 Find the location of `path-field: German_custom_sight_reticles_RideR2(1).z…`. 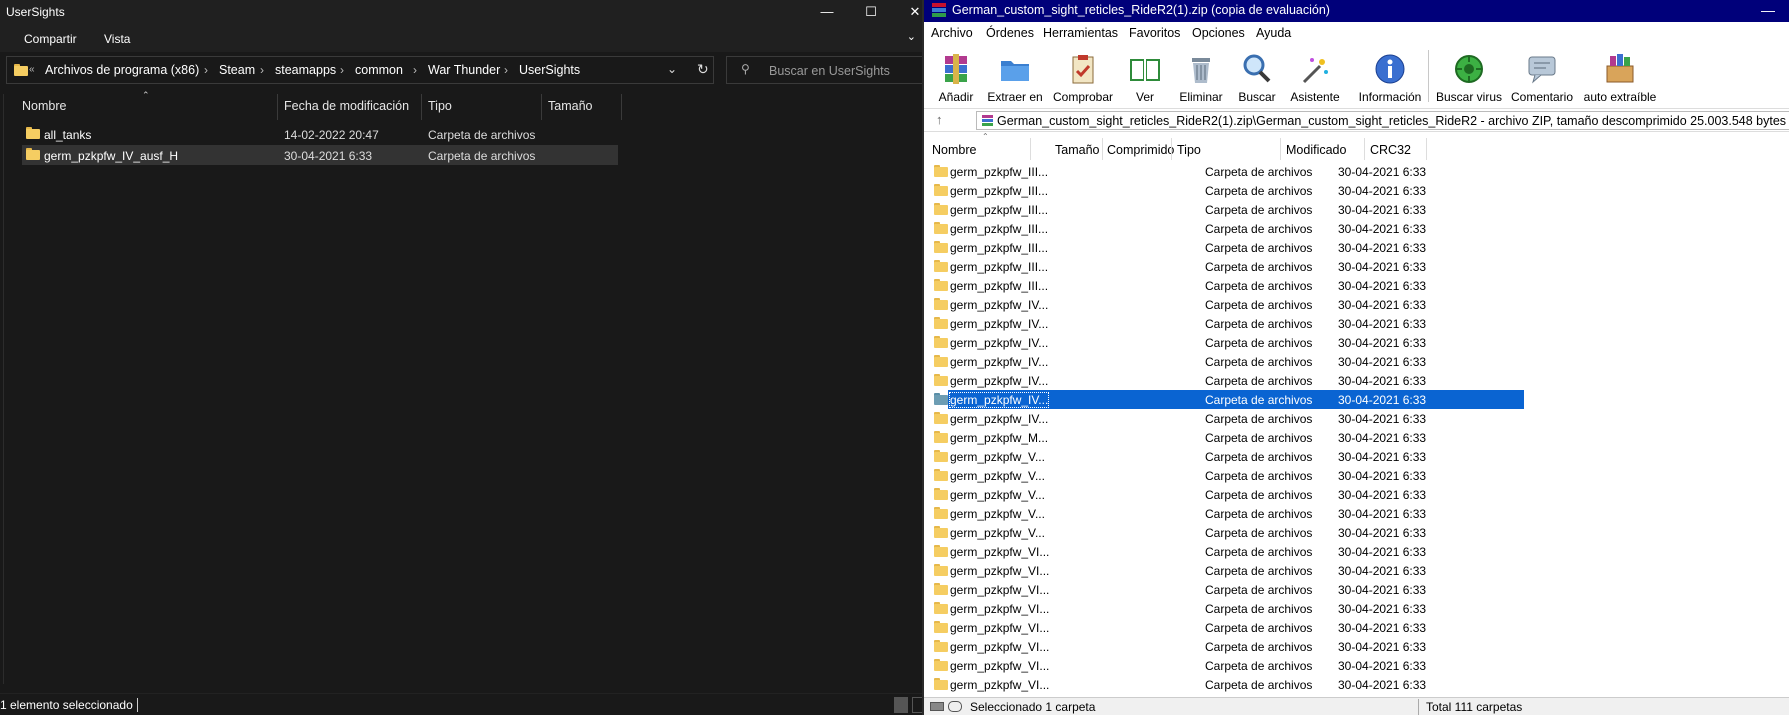

path-field: German_custom_sight_reticles_RideR2(1).z… is located at coordinates (1382, 120).